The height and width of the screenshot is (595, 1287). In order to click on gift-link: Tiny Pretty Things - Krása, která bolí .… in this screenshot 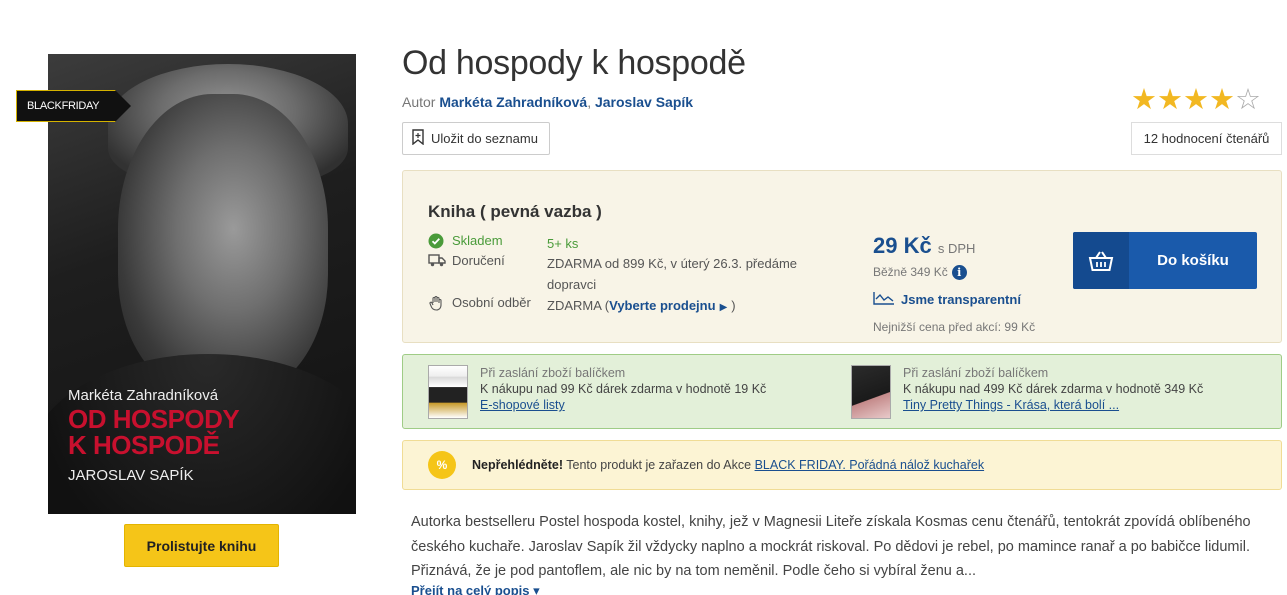, I will do `click(1011, 405)`.